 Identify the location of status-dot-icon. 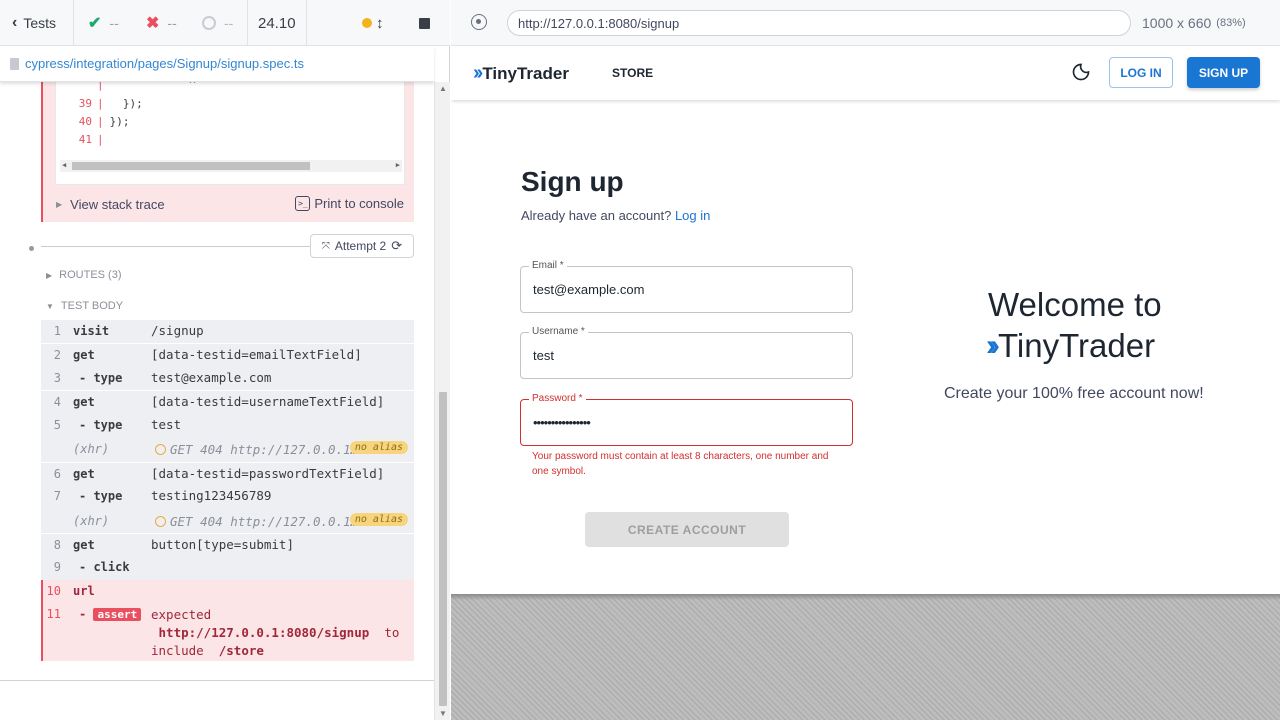
(367, 23).